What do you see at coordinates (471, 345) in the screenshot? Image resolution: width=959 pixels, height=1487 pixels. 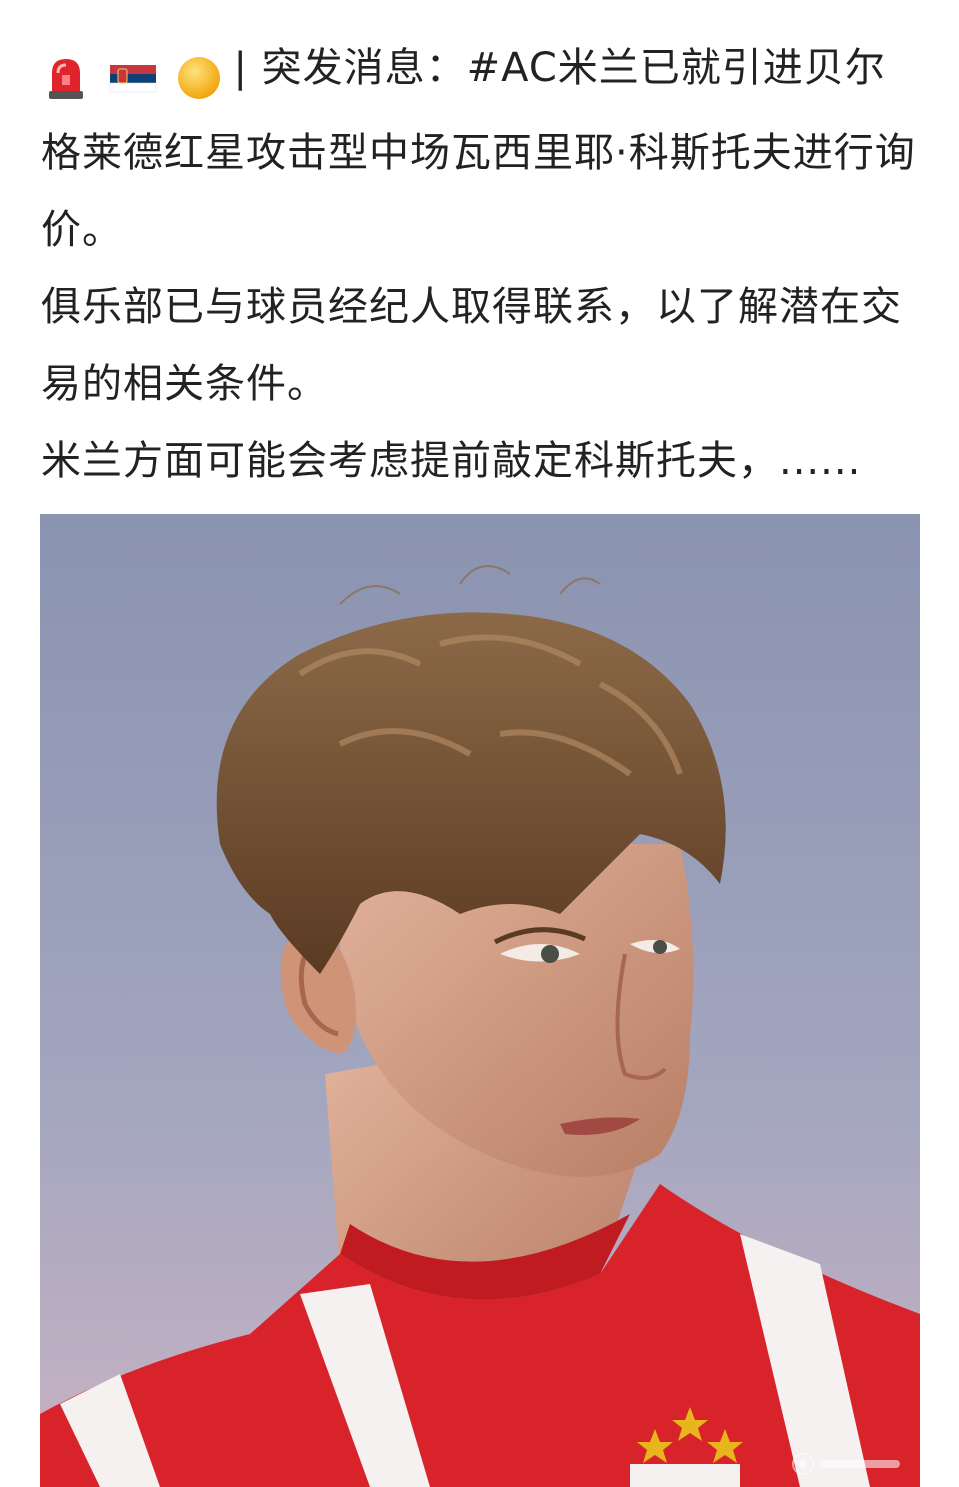 I see `post-paragraph-2: 俱乐部已与球员经纪人取得联系，以了解潜在交易的相关条件。` at bounding box center [471, 345].